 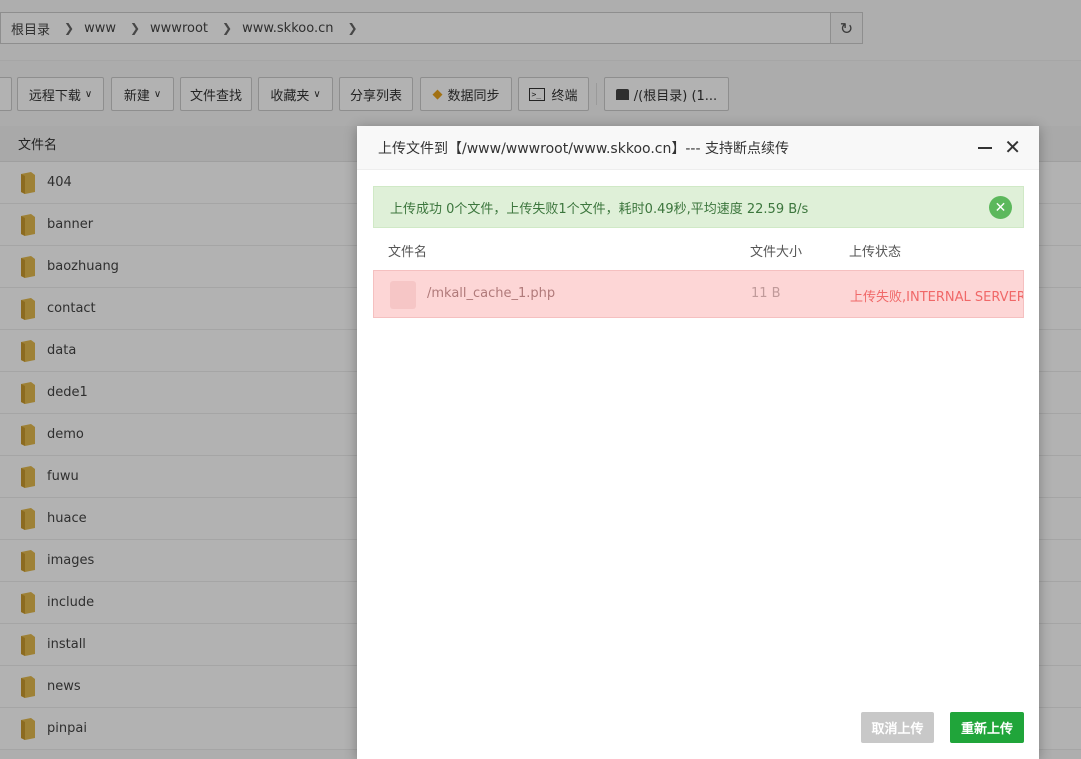 I want to click on cancel-upload-button: 取消上传, so click(x=897, y=727).